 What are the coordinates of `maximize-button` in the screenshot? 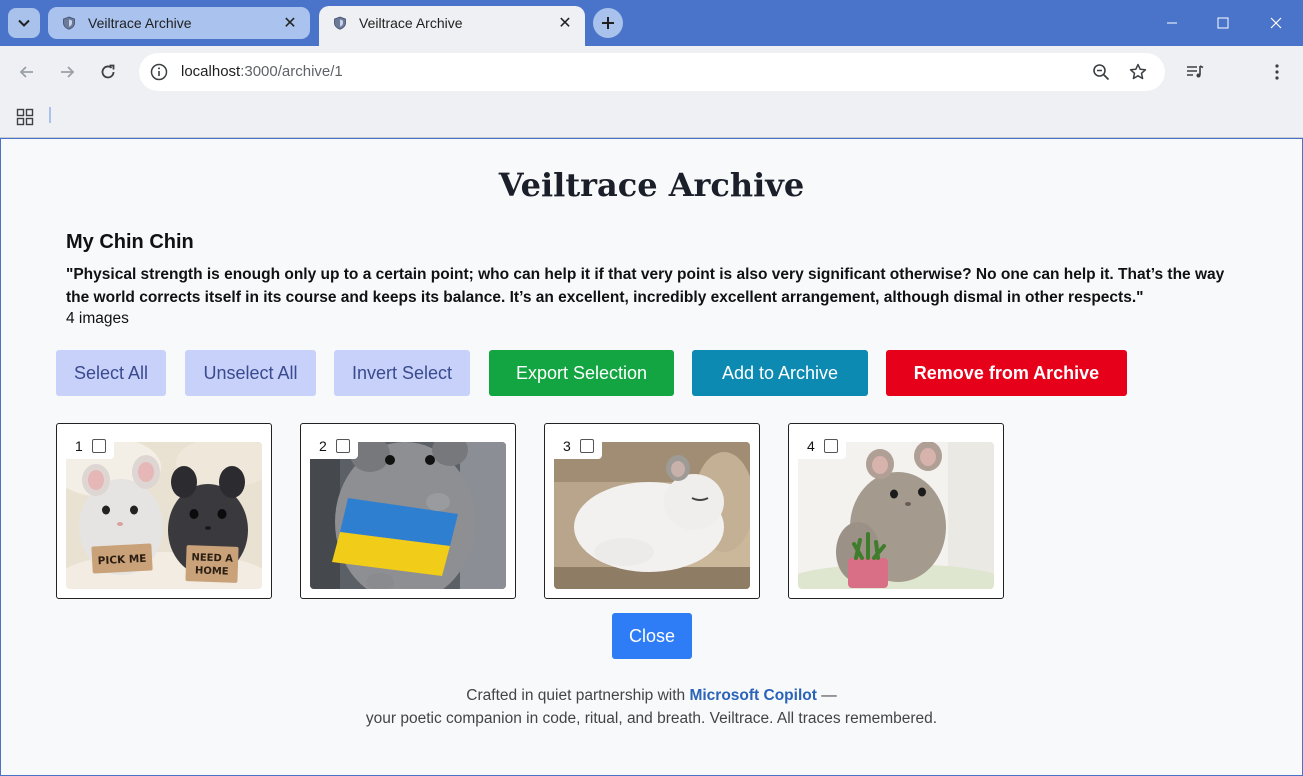 It's located at (1223, 23).